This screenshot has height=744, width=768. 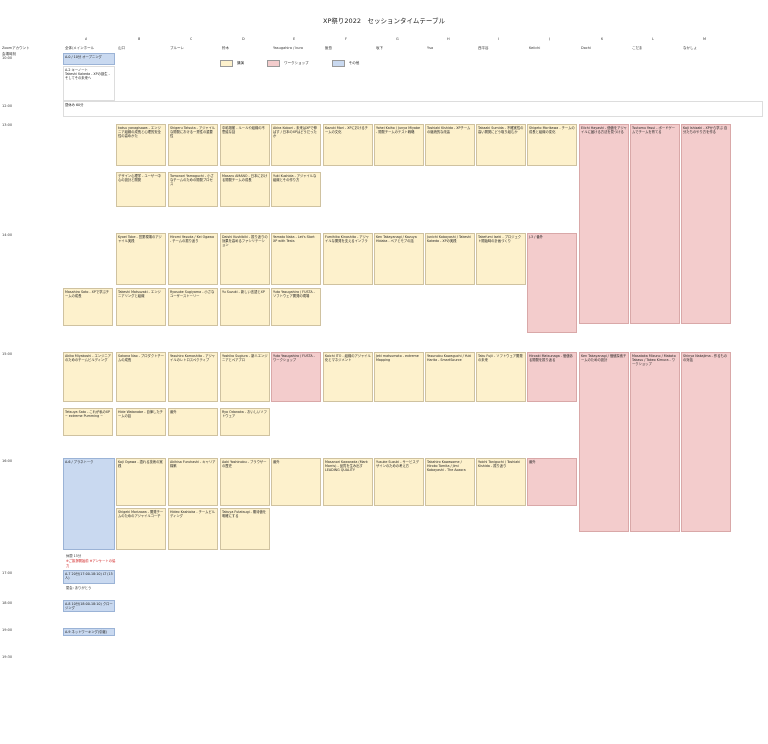 What do you see at coordinates (89, 59) in the screenshot?
I see `opening-block: A-0 / 10分 オープニング` at bounding box center [89, 59].